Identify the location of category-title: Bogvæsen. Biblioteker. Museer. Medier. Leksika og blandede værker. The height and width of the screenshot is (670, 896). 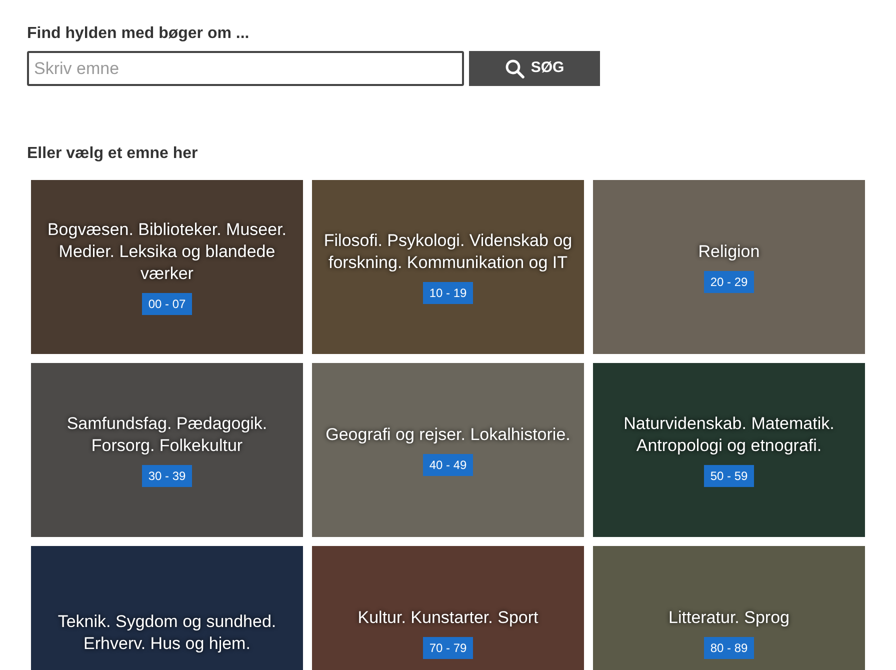
(167, 252).